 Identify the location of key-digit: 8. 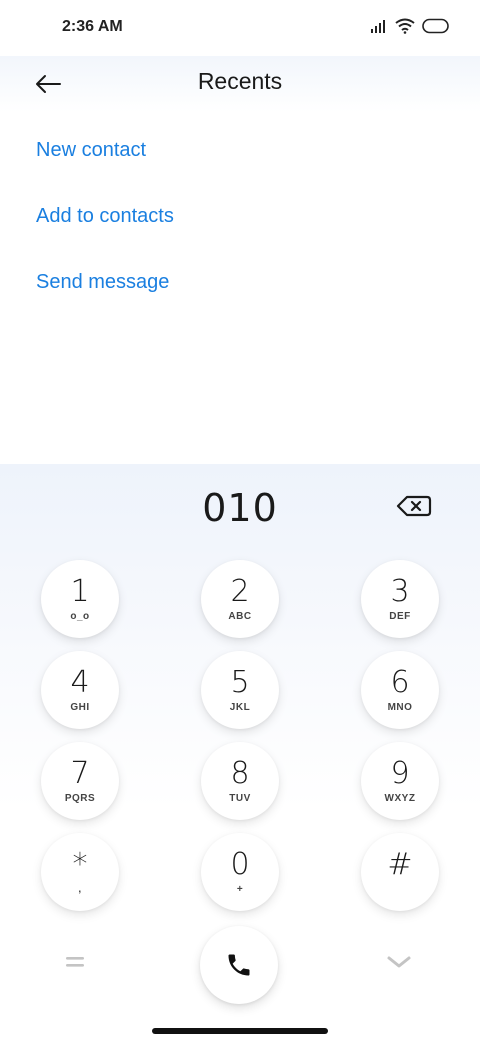
(240, 773).